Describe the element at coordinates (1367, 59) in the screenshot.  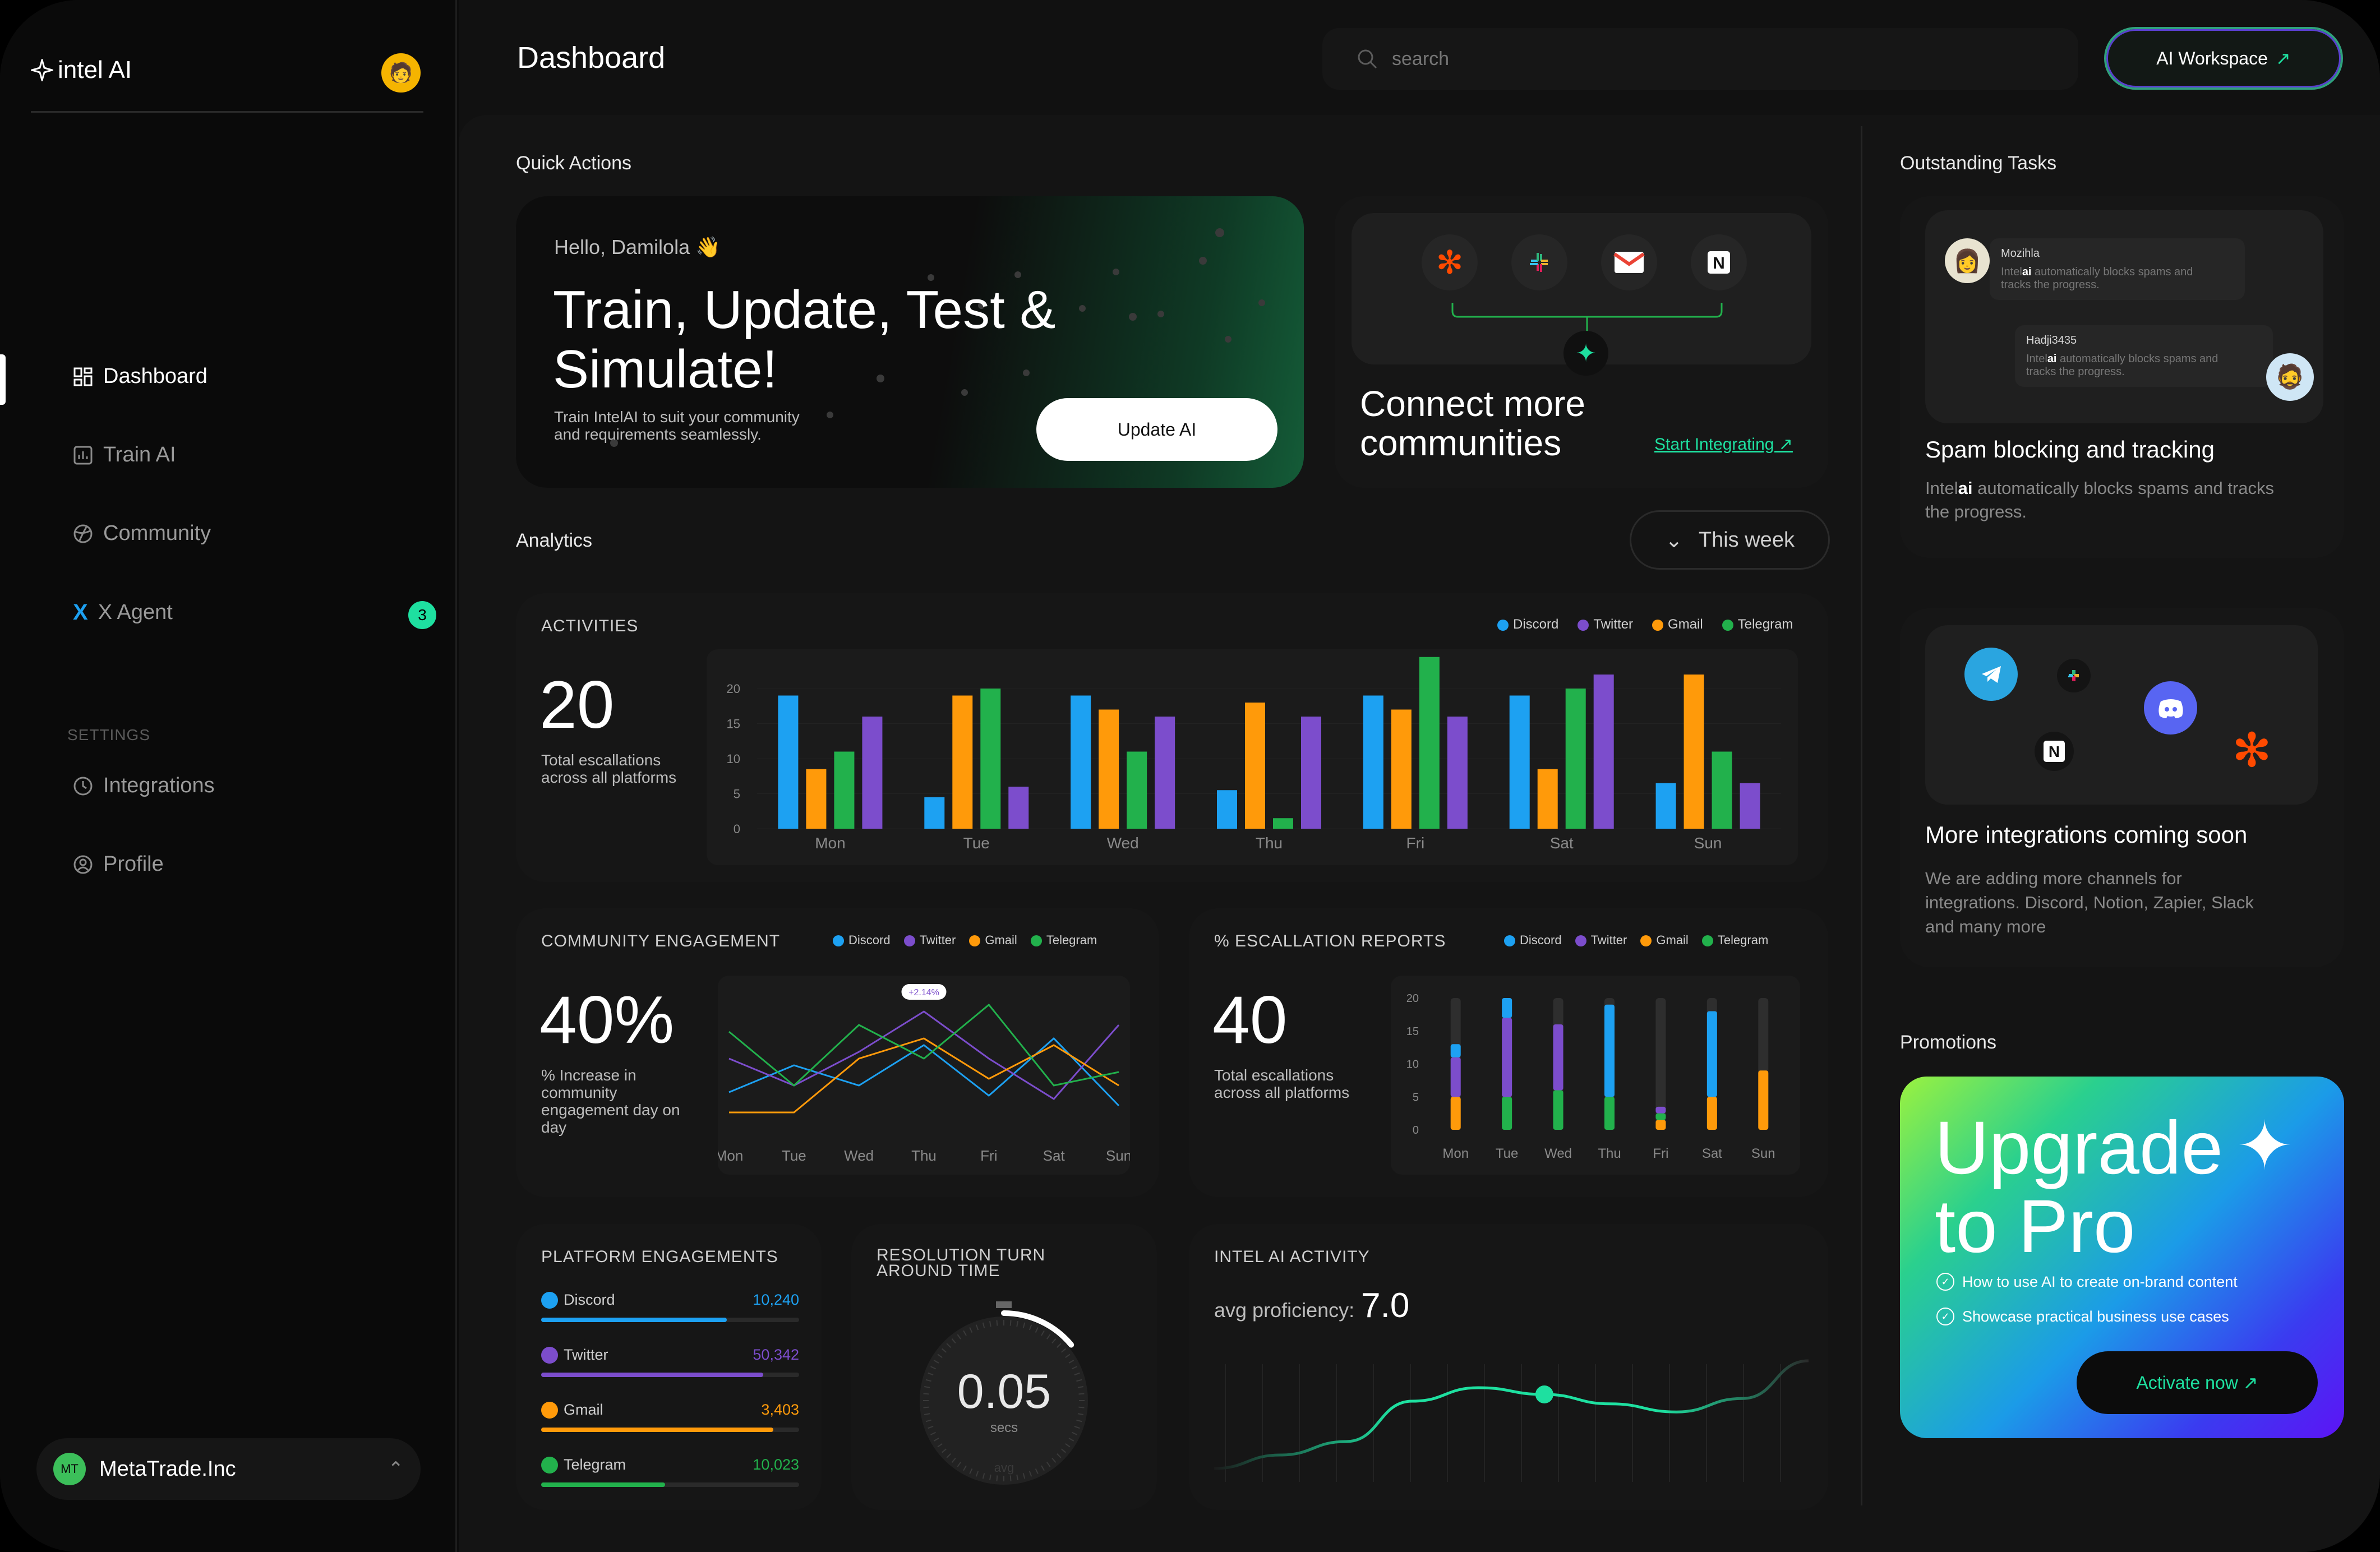
I see `search-icon` at that location.